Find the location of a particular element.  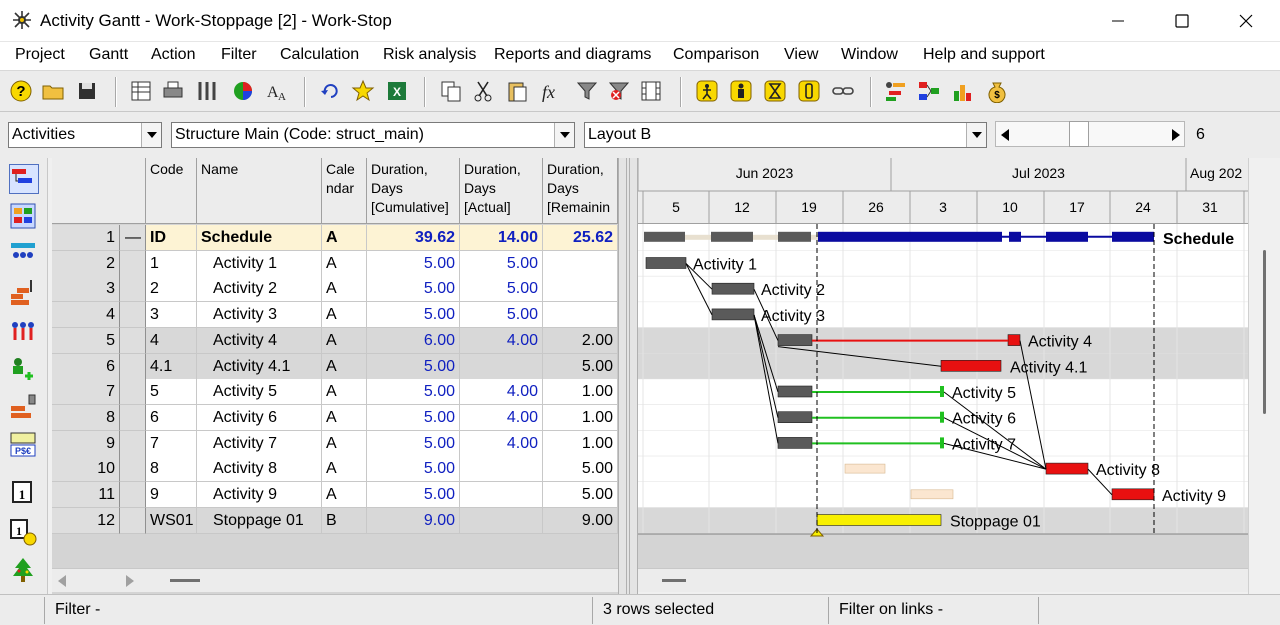

cell-code: 4.1 is located at coordinates (171, 366).